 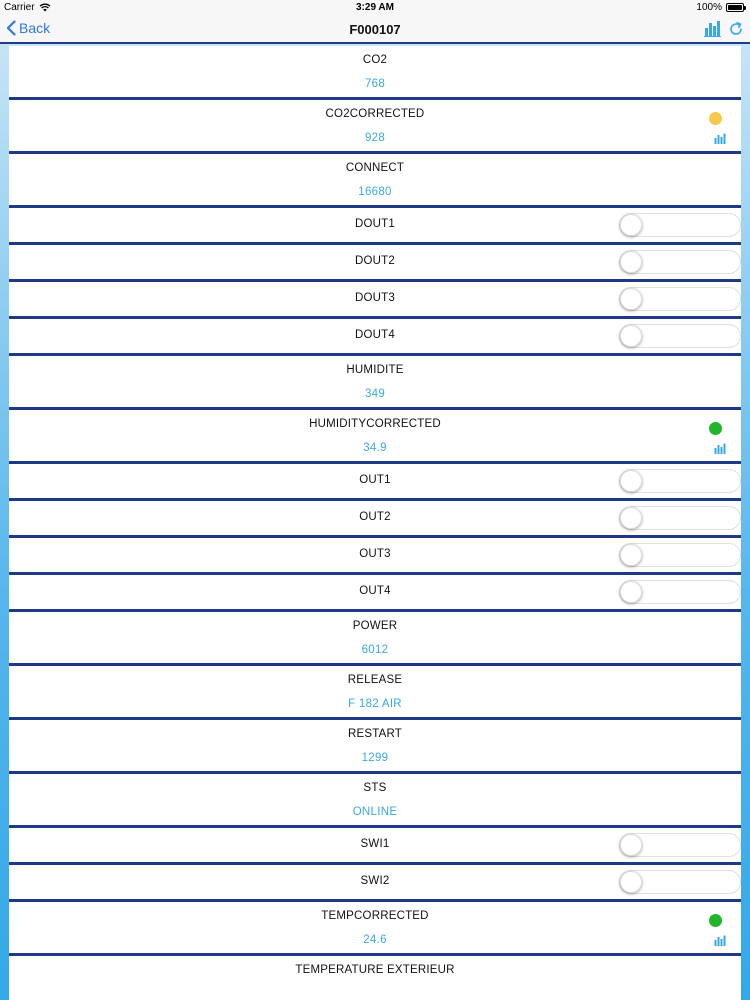 I want to click on page-title: F000107, so click(x=375, y=29).